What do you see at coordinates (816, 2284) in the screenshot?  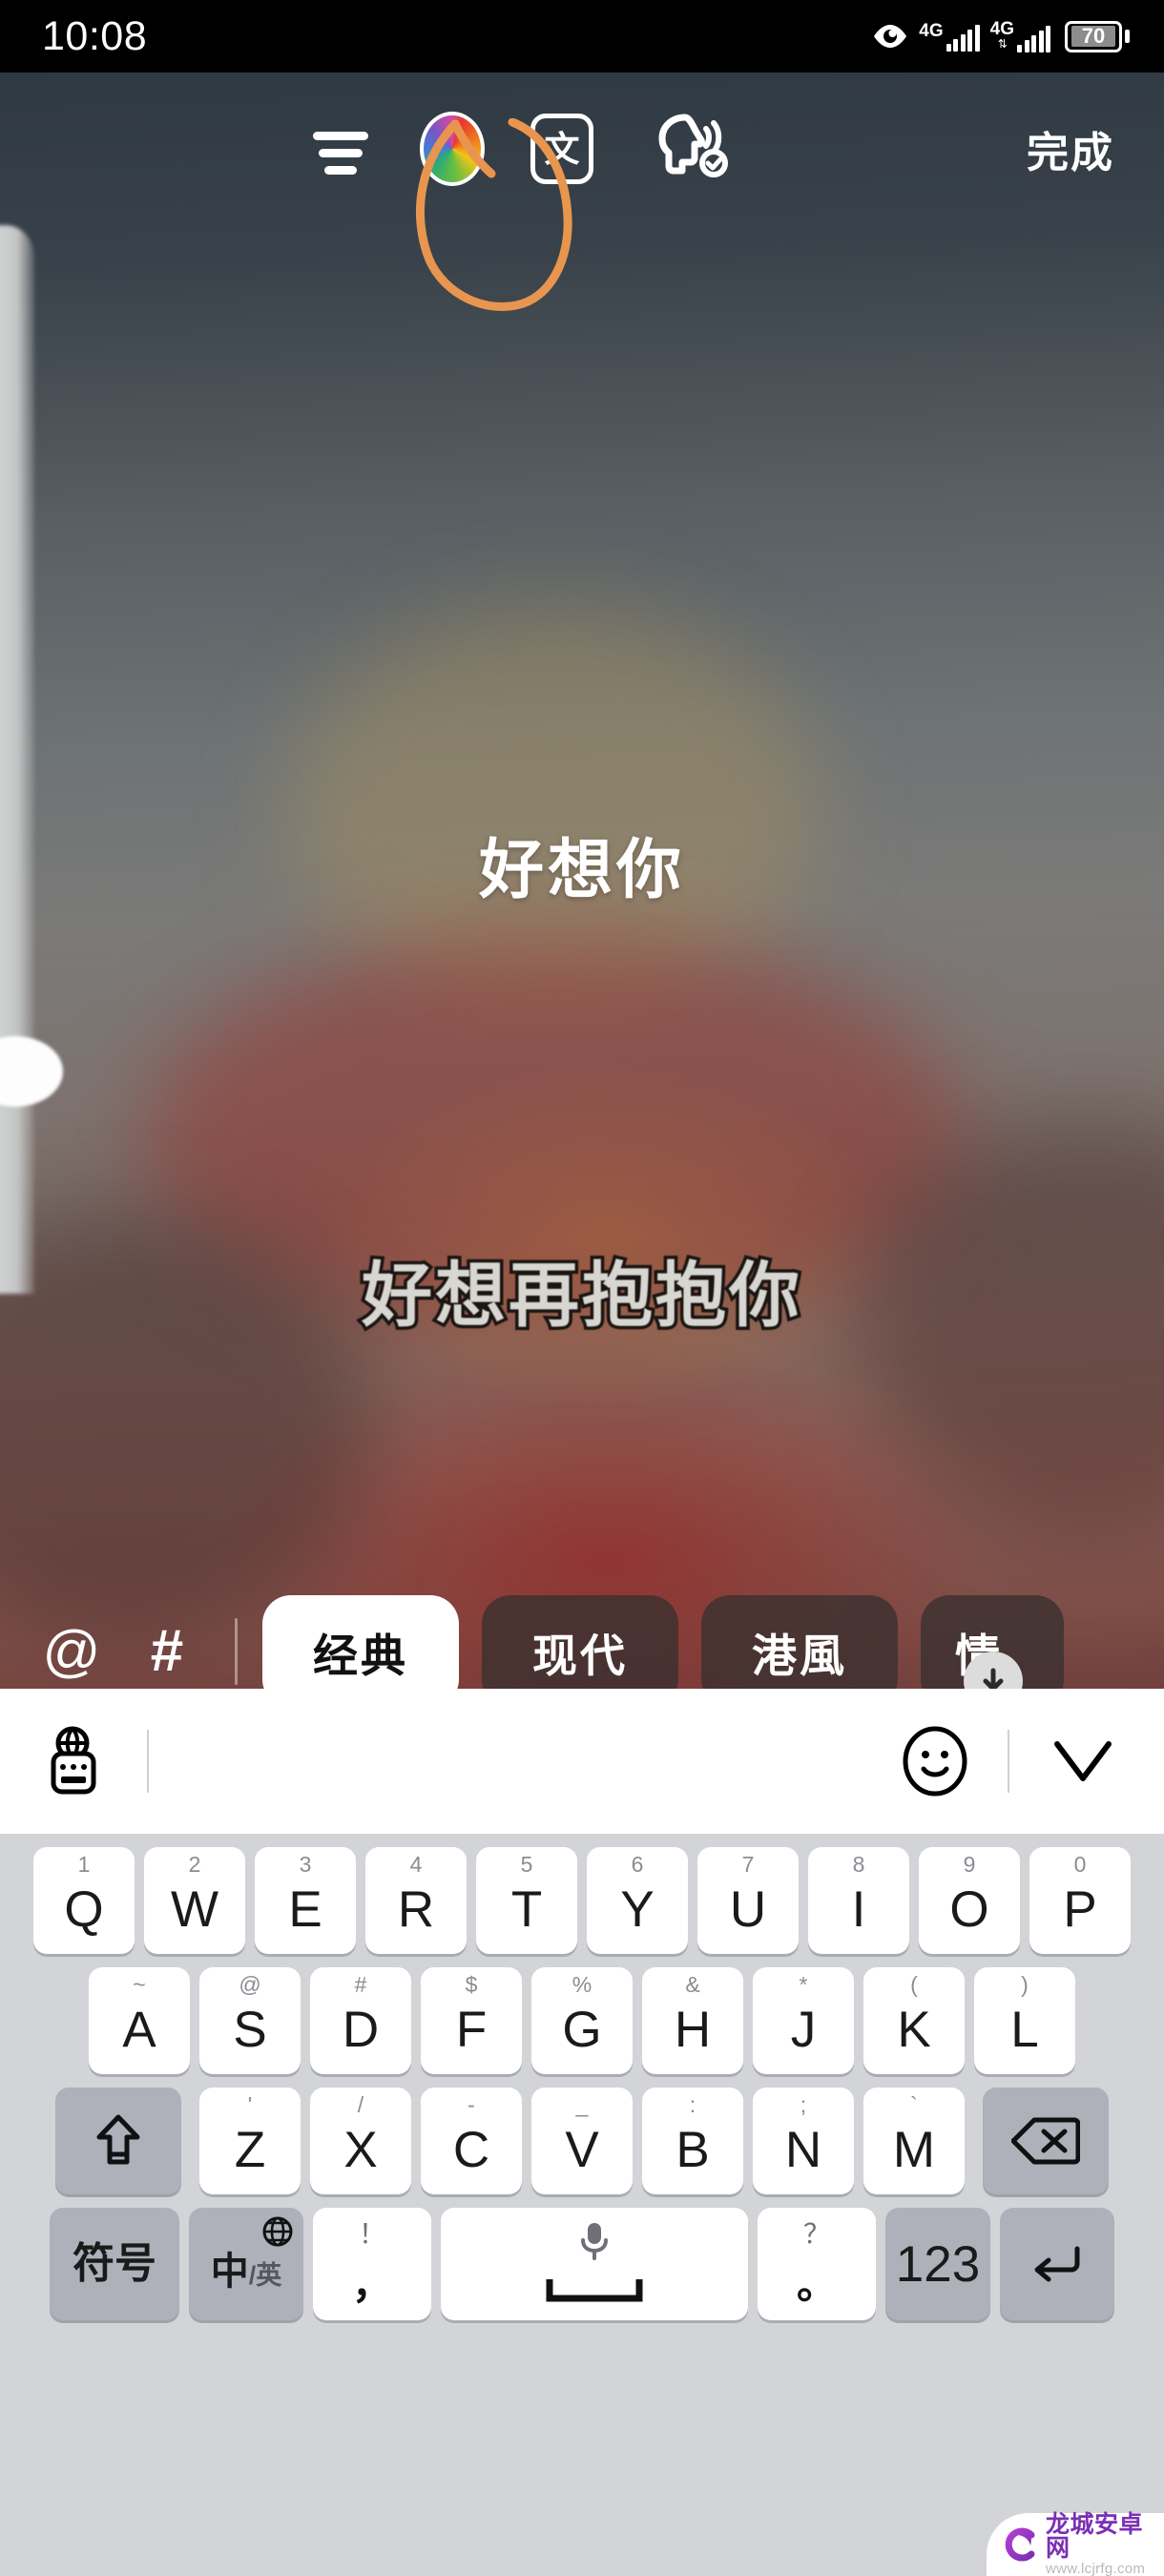 I see `period-key-label: 。` at bounding box center [816, 2284].